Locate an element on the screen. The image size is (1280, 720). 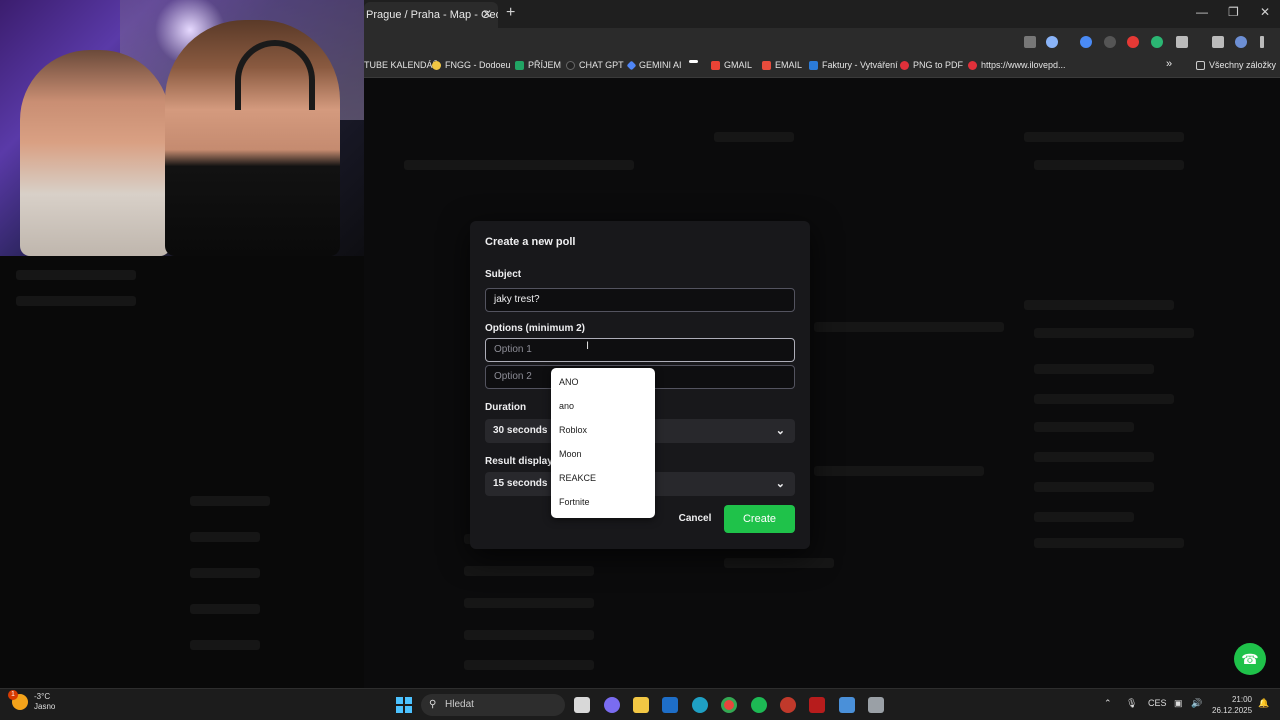
copilot-icon is located at coordinates (612, 705).